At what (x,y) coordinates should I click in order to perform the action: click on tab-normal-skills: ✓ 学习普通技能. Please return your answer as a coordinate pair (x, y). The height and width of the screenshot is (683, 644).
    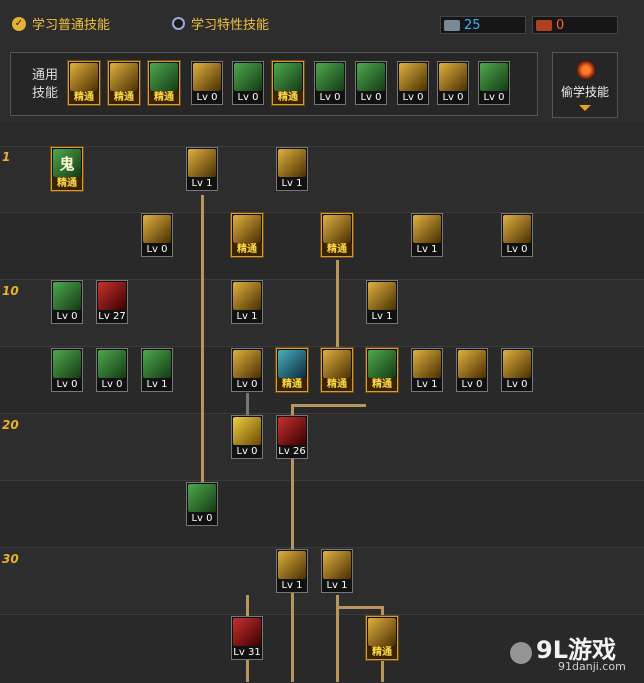
    Looking at the image, I should click on (61, 23).